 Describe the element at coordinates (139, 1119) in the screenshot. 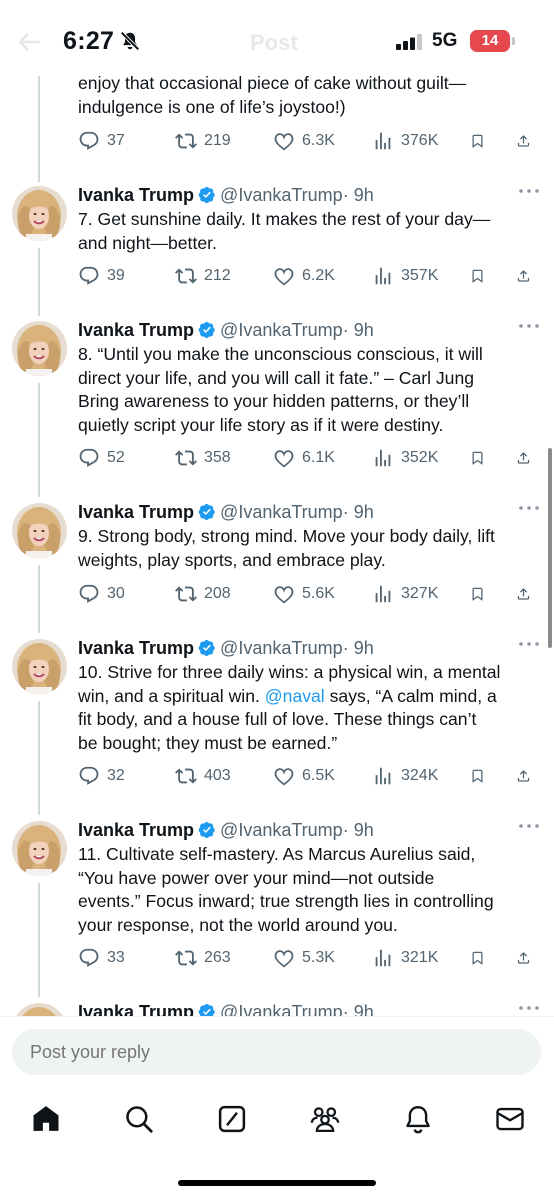

I see `search-icon` at that location.